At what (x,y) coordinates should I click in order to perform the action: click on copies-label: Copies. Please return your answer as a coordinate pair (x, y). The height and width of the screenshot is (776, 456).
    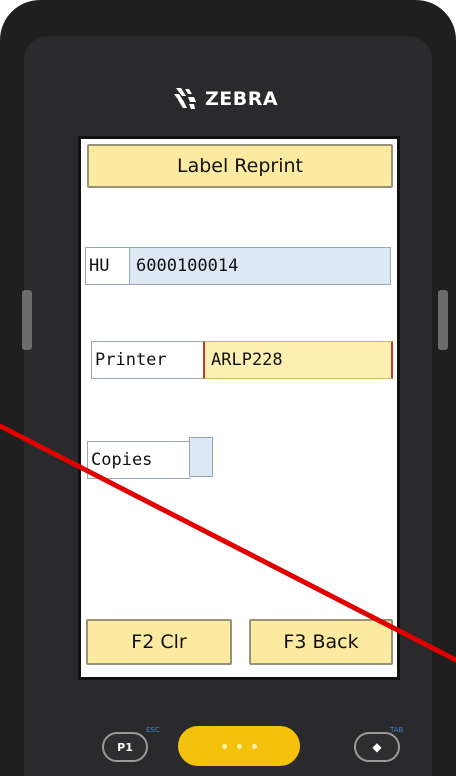
    Looking at the image, I should click on (139, 460).